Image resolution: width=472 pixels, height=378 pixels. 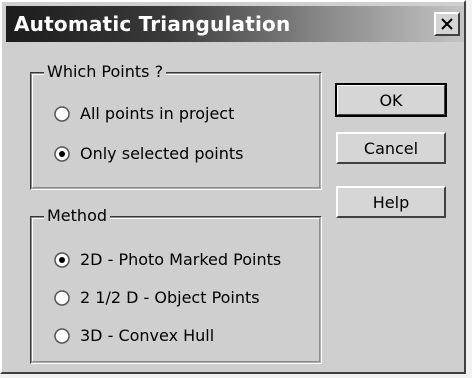 I want to click on title-bar: Automatic Triangulation, so click(x=235, y=24).